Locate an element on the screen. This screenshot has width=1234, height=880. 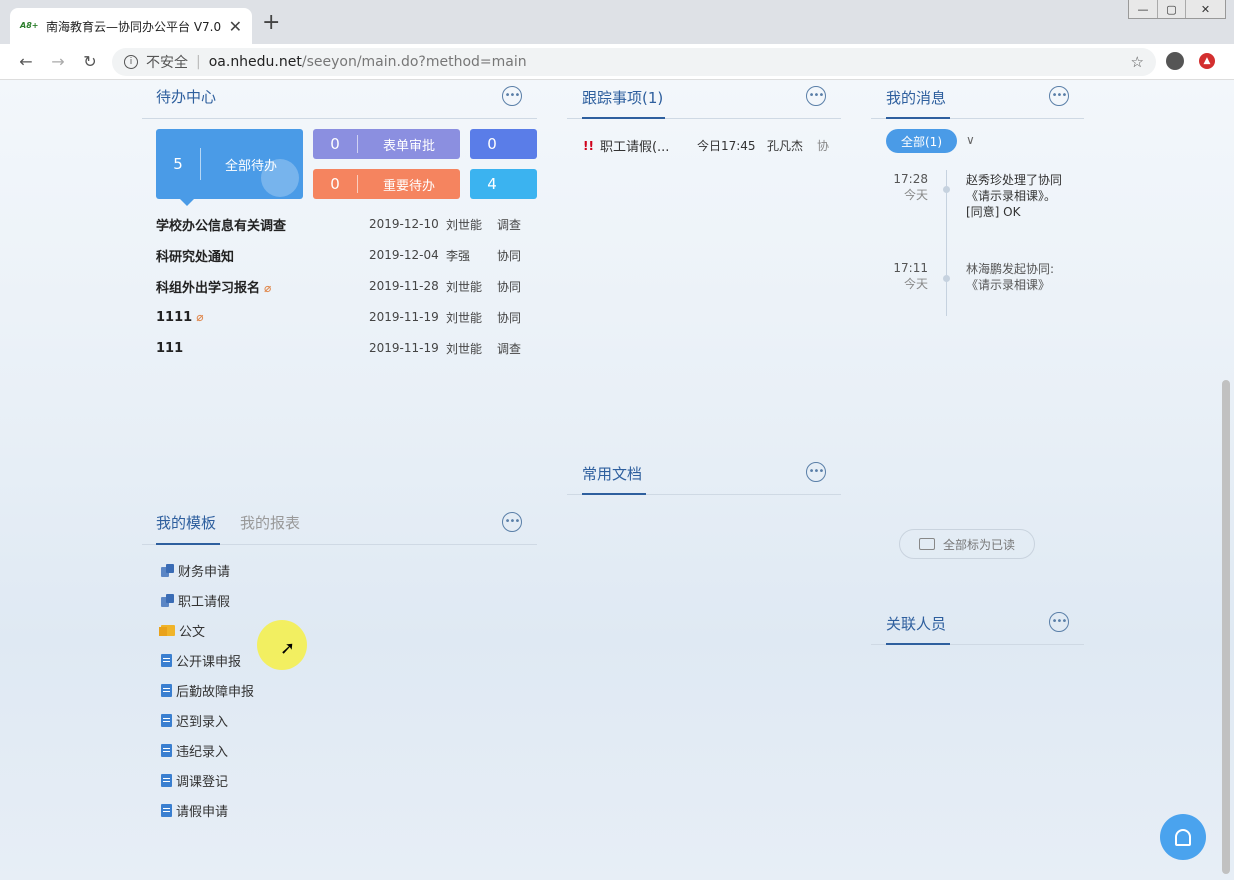
new-tab-button: + is located at coordinates (271, 23).